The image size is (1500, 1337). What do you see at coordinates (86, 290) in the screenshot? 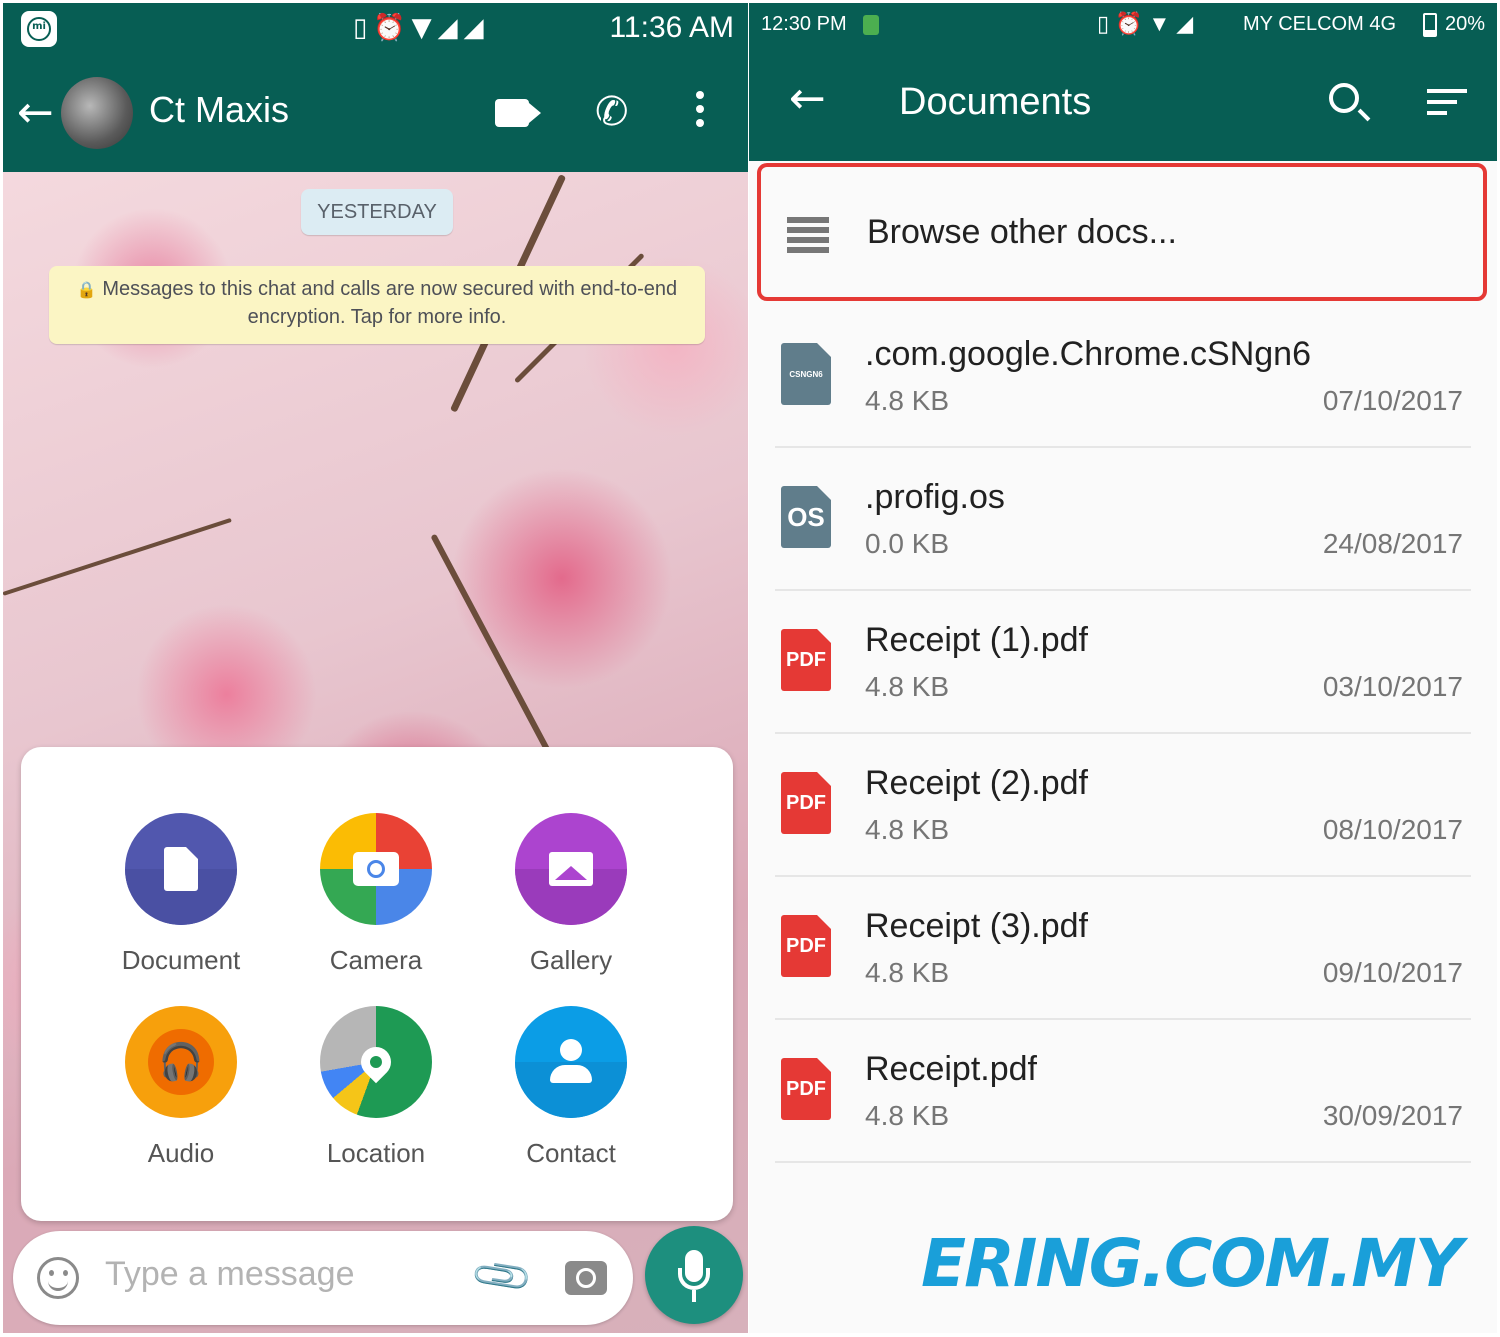
I see `lock-icon: 🔒` at bounding box center [86, 290].